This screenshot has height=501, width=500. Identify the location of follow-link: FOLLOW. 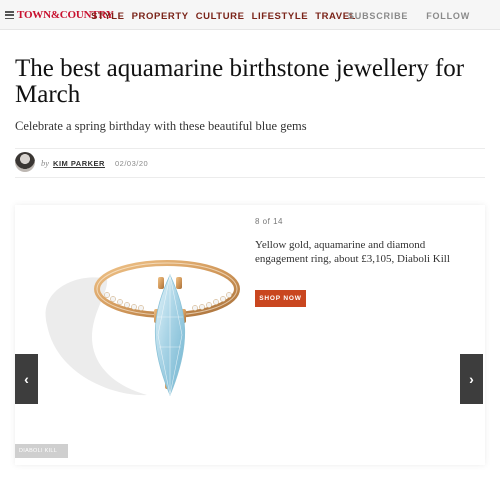
(448, 16).